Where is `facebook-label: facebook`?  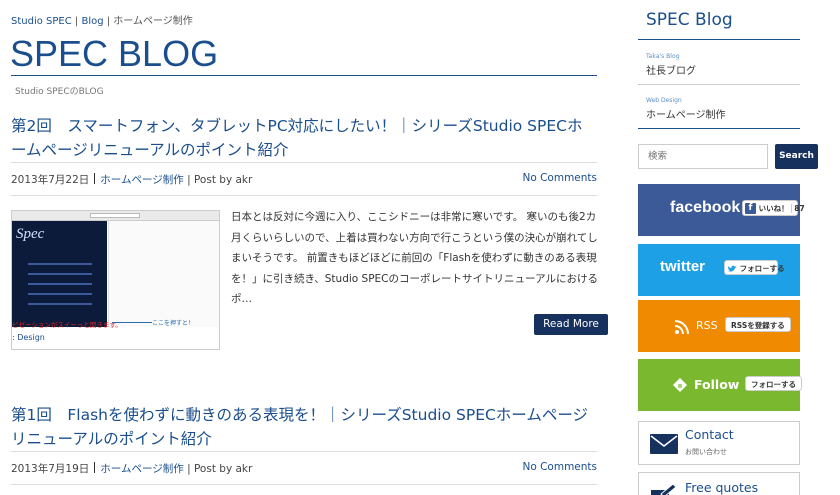 facebook-label: facebook is located at coordinates (705, 207).